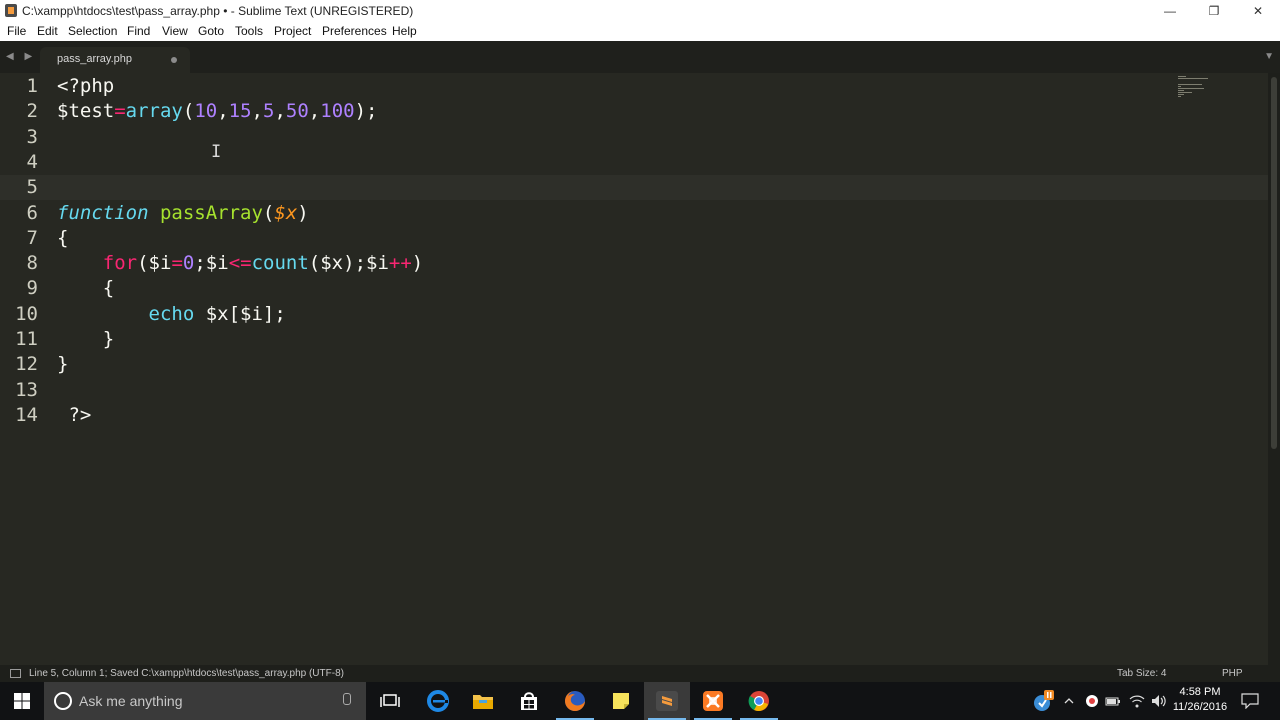  What do you see at coordinates (1200, 692) in the screenshot?
I see `clock-time: 4:58 PM` at bounding box center [1200, 692].